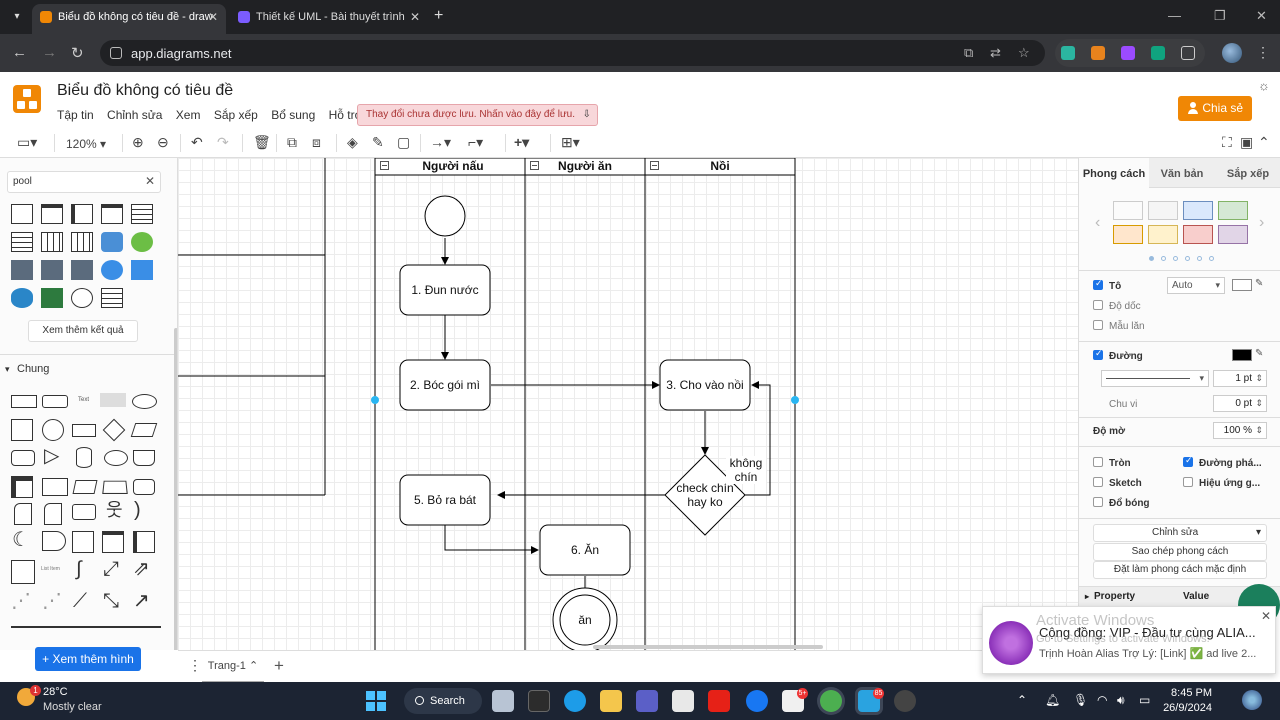  What do you see at coordinates (88, 368) in the screenshot?
I see `section-general: Chung` at bounding box center [88, 368].